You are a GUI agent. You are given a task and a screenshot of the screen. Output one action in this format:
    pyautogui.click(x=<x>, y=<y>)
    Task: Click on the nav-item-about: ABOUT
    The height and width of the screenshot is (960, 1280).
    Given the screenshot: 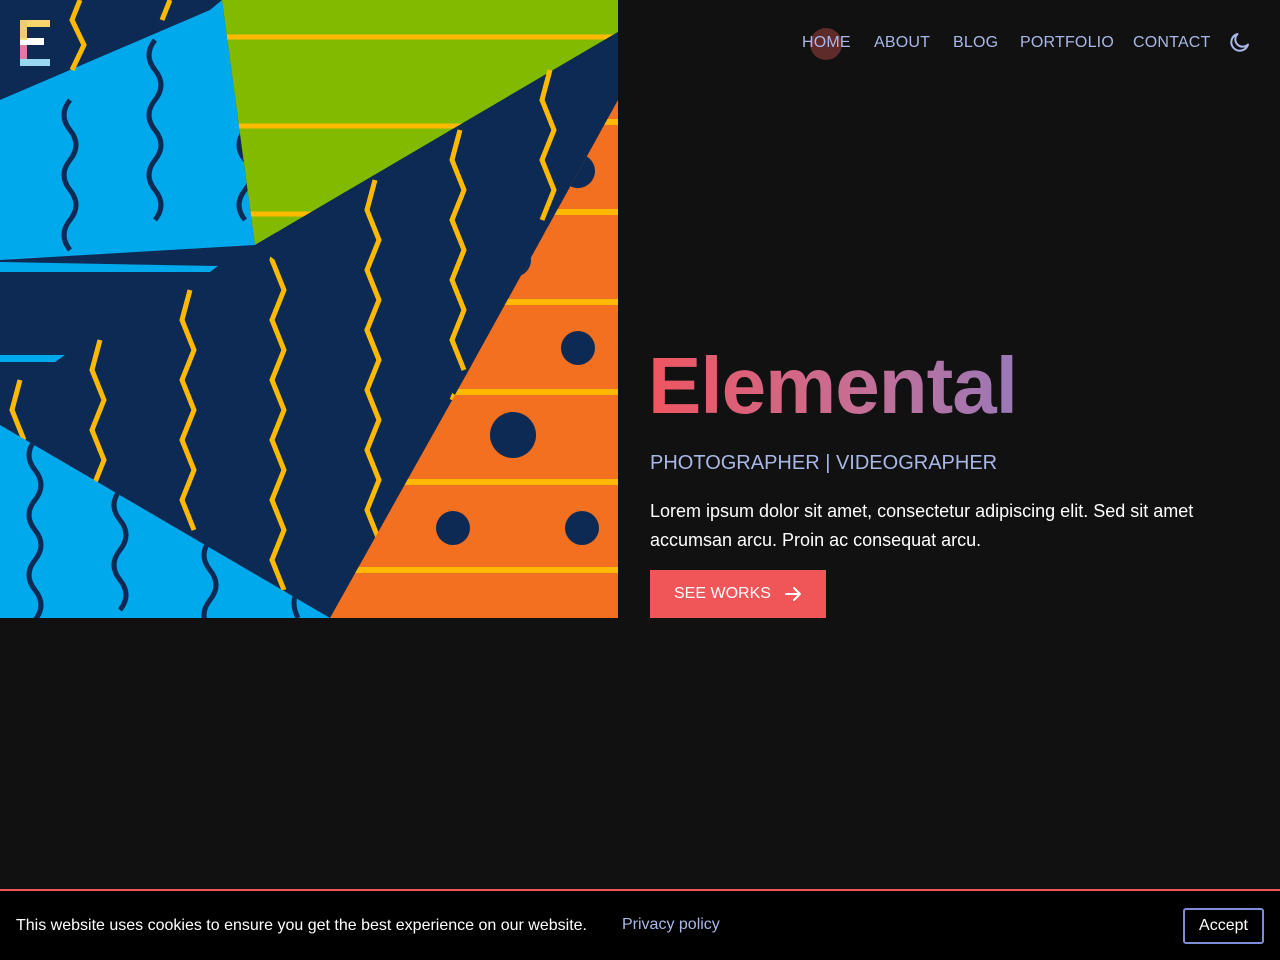 What is the action you would take?
    pyautogui.click(x=902, y=43)
    